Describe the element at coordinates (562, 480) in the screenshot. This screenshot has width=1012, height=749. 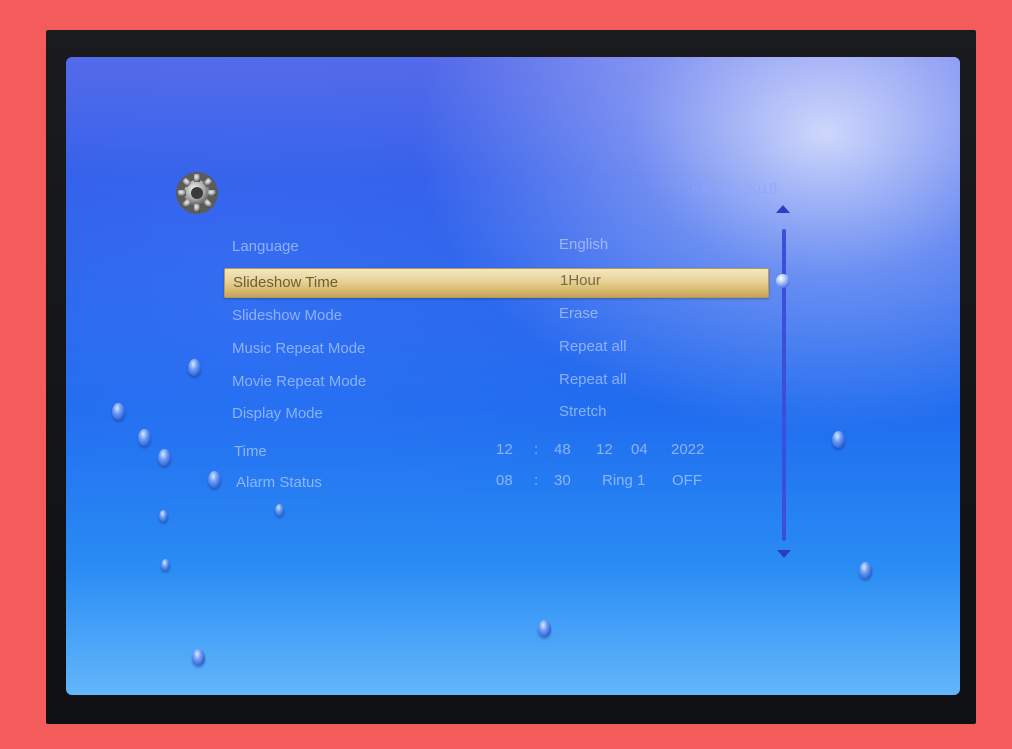
I see `alarm-minute: 30` at that location.